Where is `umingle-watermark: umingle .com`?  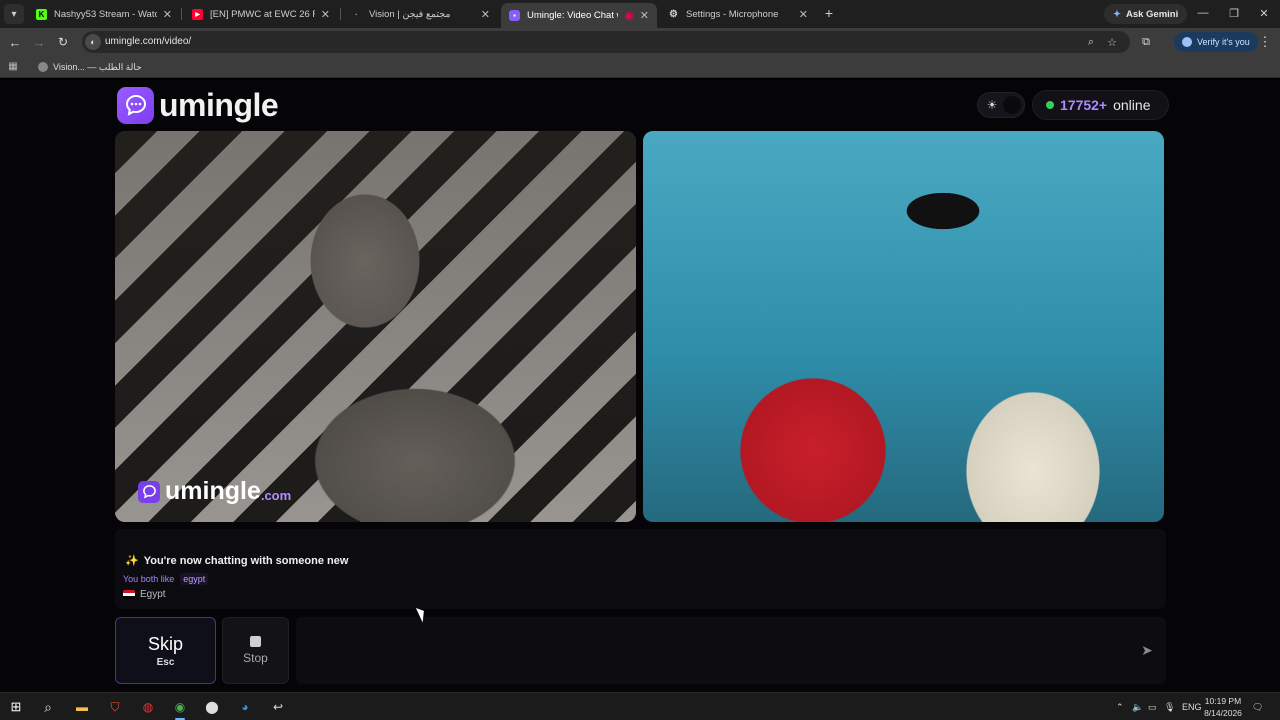 umingle-watermark: umingle .com is located at coordinates (214, 491).